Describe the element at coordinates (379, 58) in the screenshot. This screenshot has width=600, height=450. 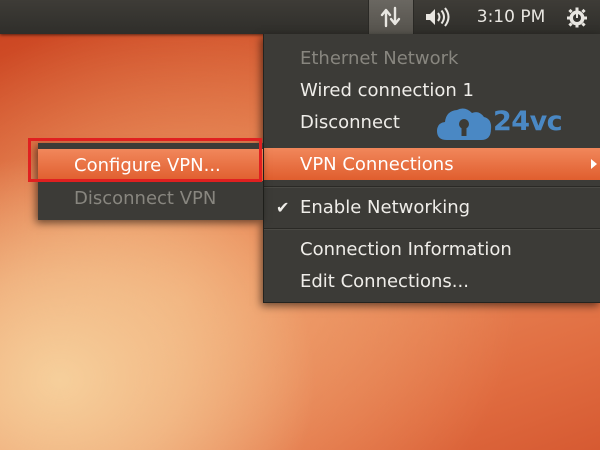
I see `menu-item-label: Ethernet Network` at that location.